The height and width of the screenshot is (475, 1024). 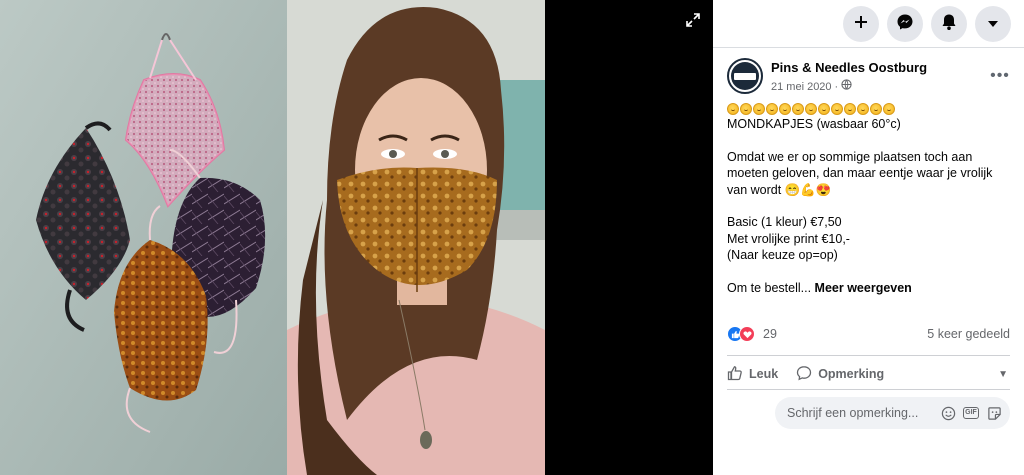 What do you see at coordinates (851, 374) in the screenshot?
I see `comment-label: Opmerking` at bounding box center [851, 374].